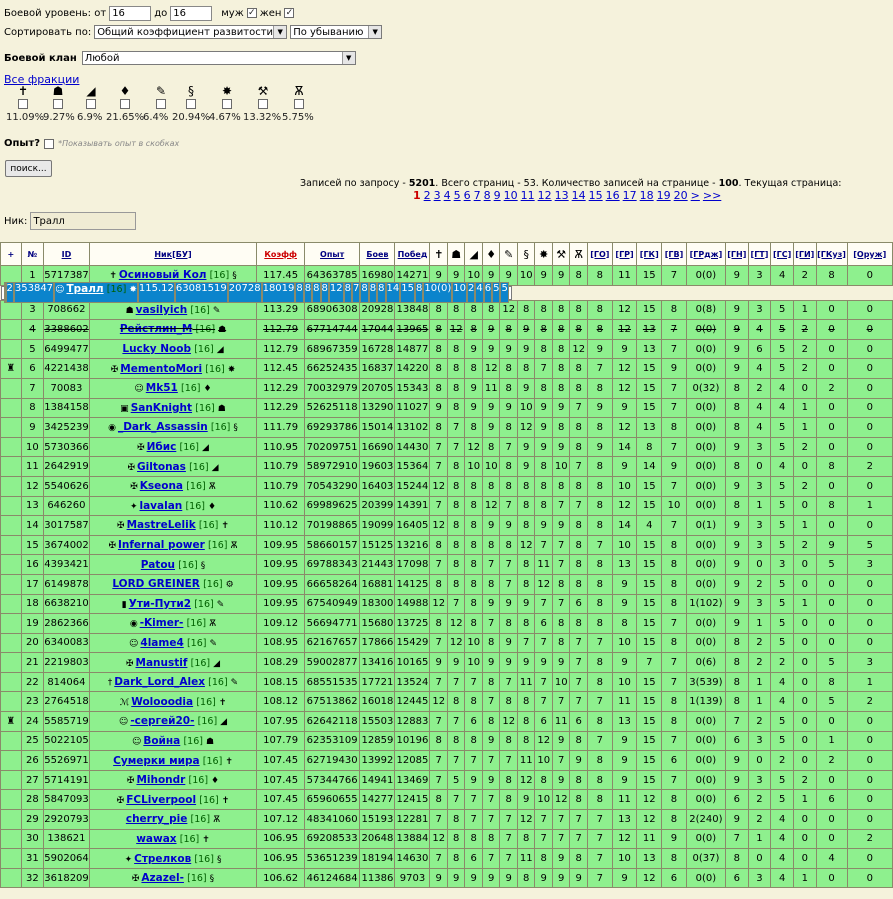 The width and height of the screenshot is (893, 899). I want to click on player-name-link: Война, so click(161, 741).